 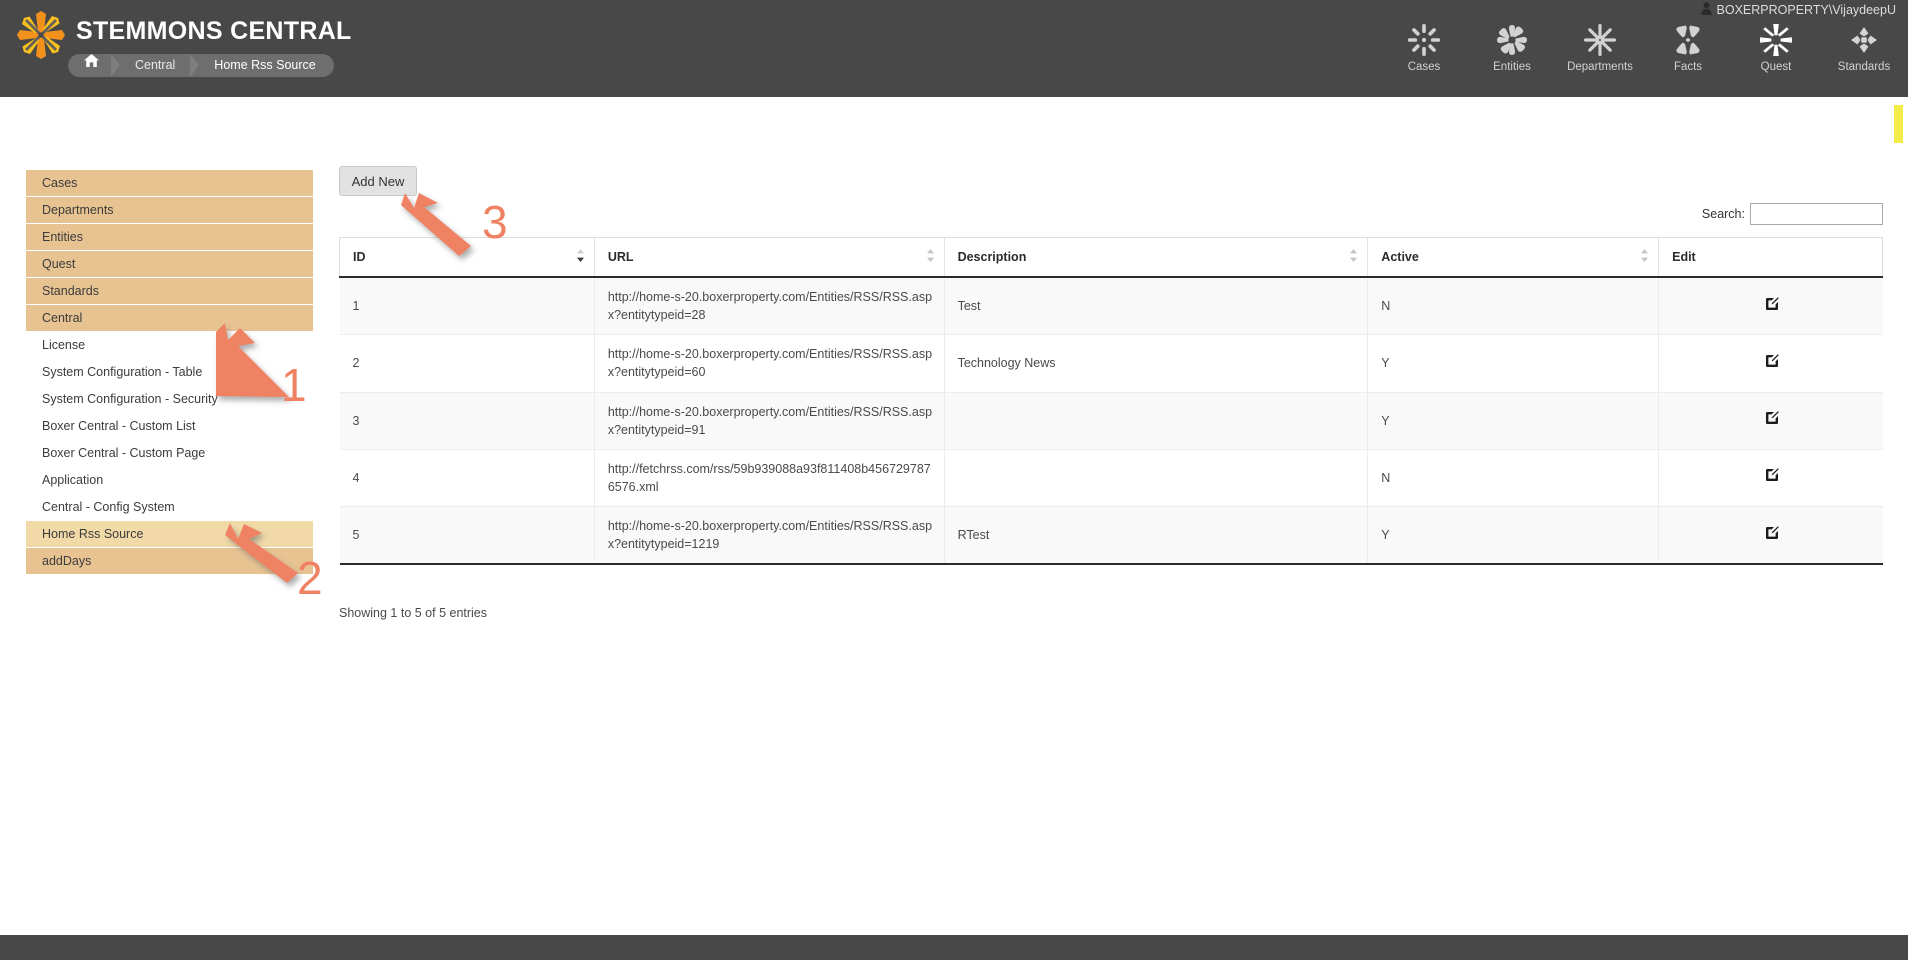 I want to click on column-label: Description, so click(x=992, y=257).